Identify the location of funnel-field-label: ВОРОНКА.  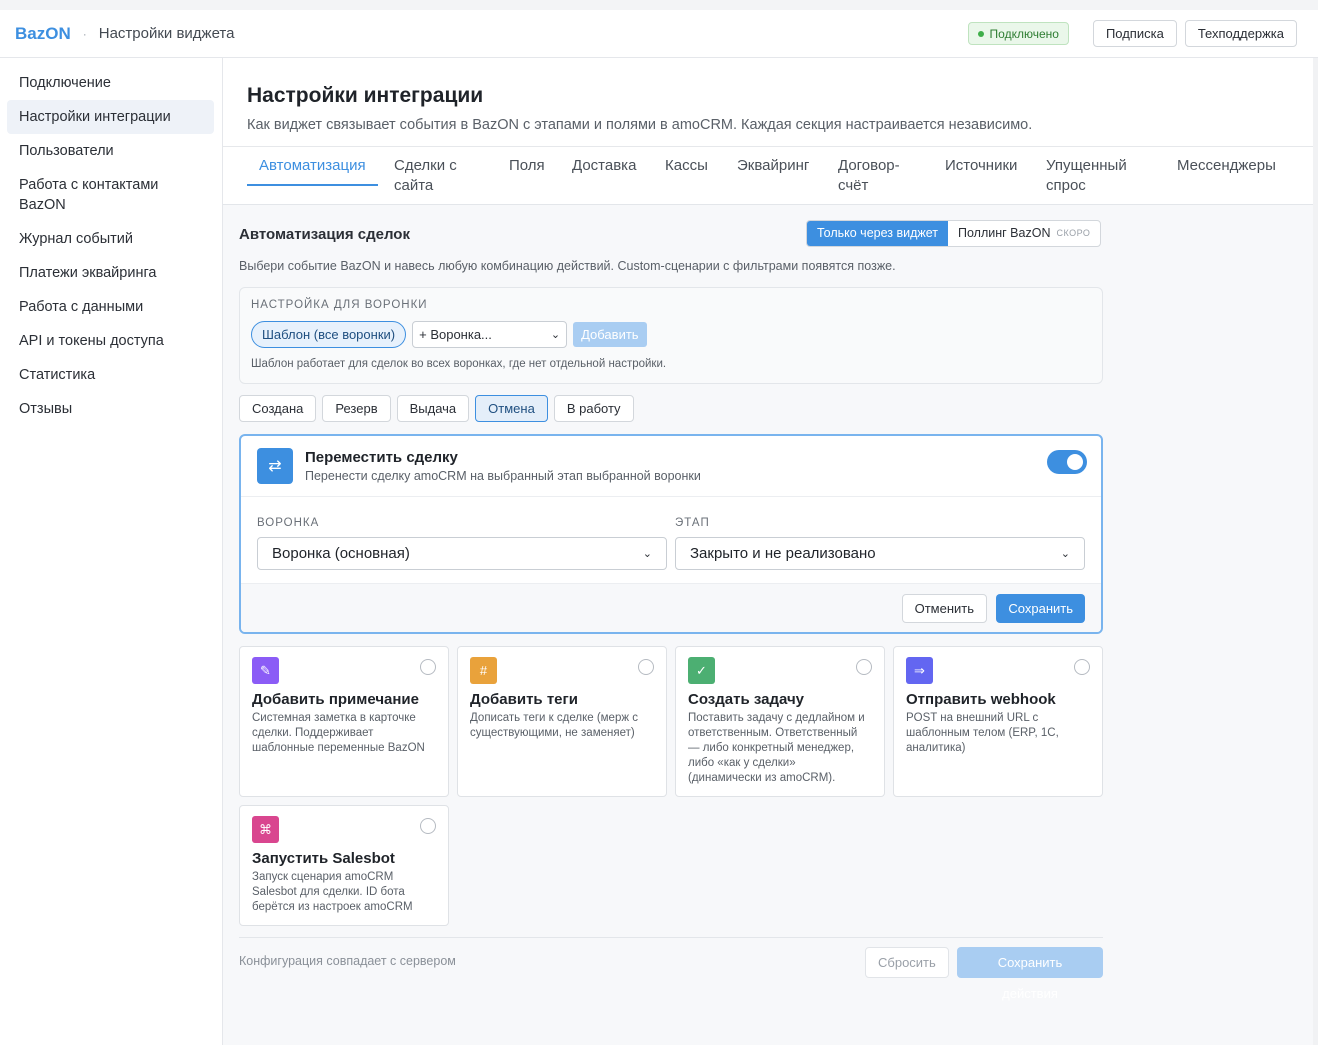
(288, 523).